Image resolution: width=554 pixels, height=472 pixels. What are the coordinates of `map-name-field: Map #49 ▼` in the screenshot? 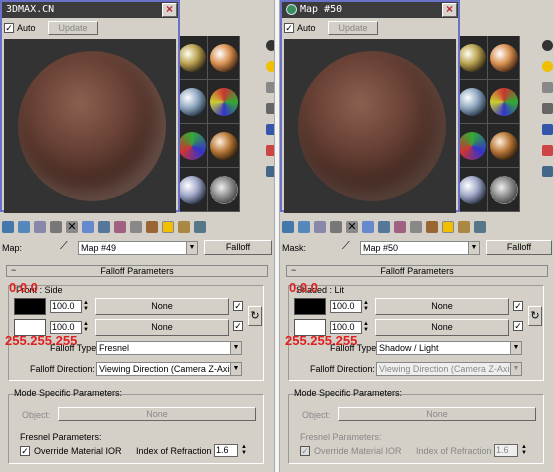 It's located at (138, 248).